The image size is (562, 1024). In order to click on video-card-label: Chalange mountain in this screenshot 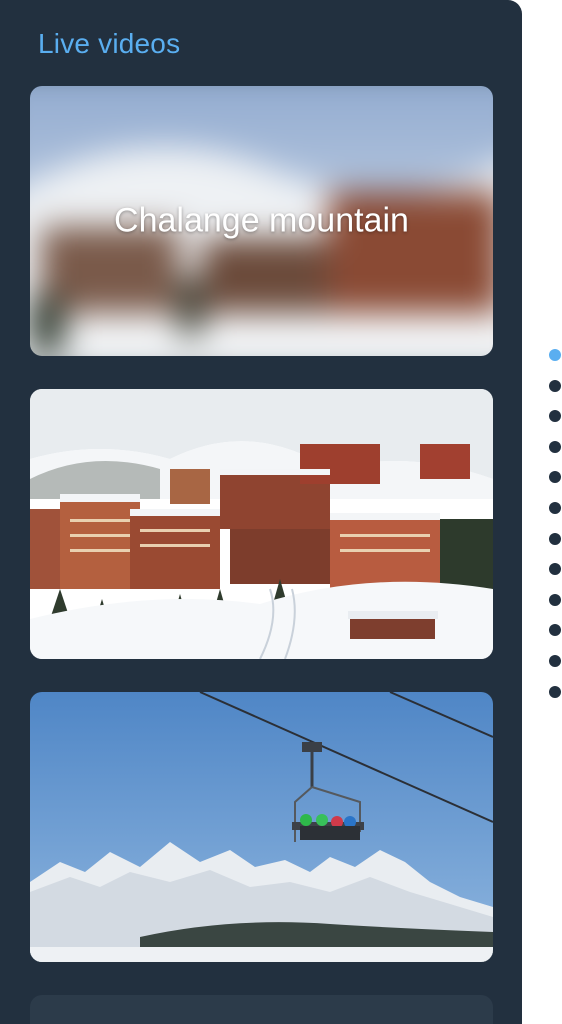, I will do `click(261, 220)`.